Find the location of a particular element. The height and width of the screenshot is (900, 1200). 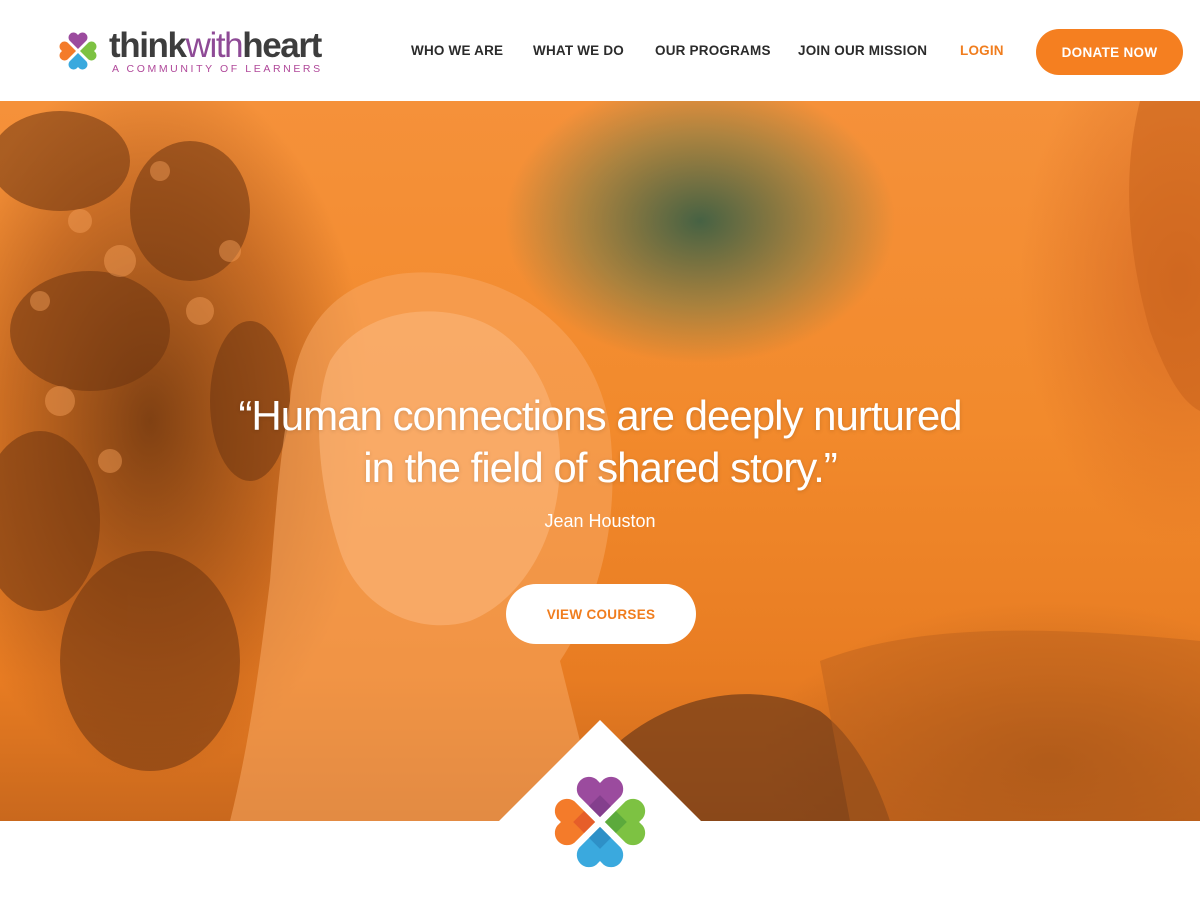

donate-now-button: DONATE NOW is located at coordinates (1109, 52).